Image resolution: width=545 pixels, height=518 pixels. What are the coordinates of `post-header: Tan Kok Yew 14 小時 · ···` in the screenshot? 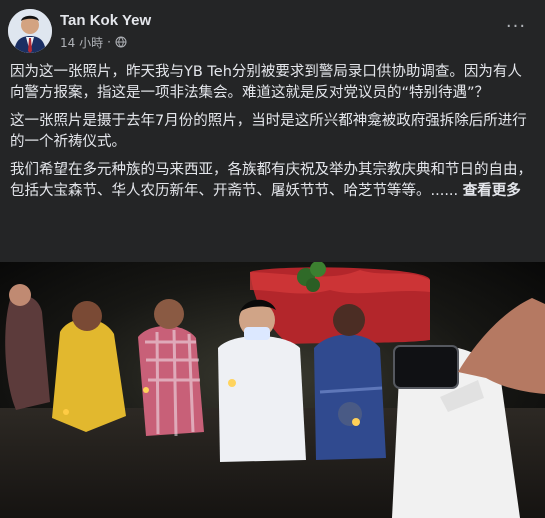 It's located at (272, 31).